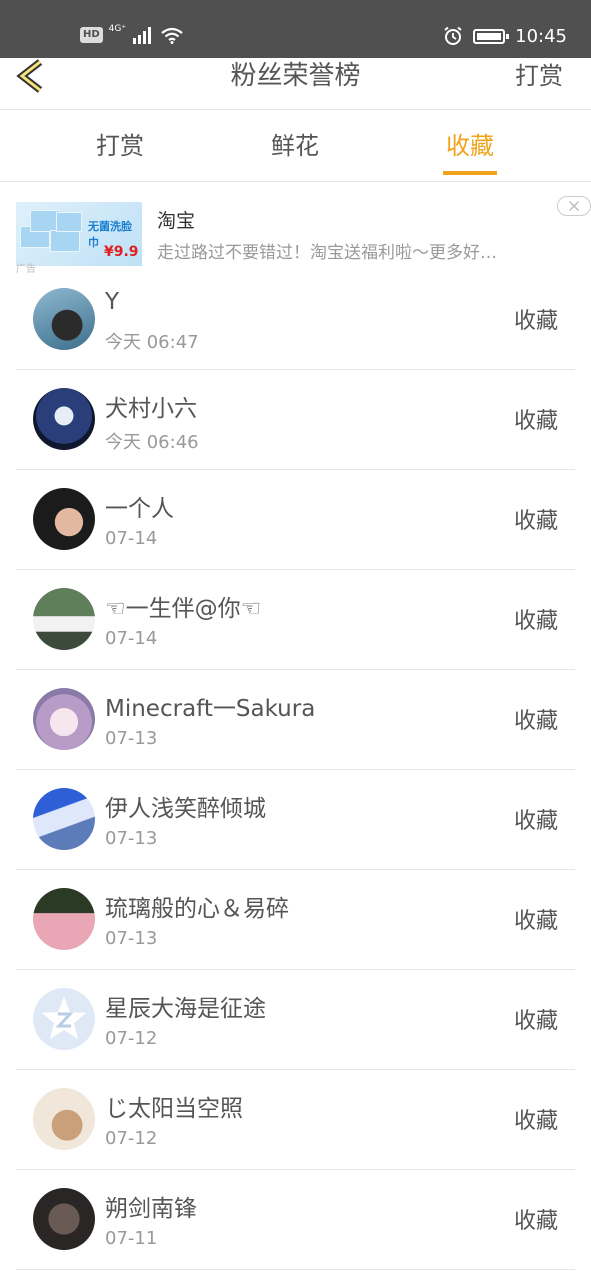  Describe the element at coordinates (151, 409) in the screenshot. I see `fan-name: 犬村小六` at that location.